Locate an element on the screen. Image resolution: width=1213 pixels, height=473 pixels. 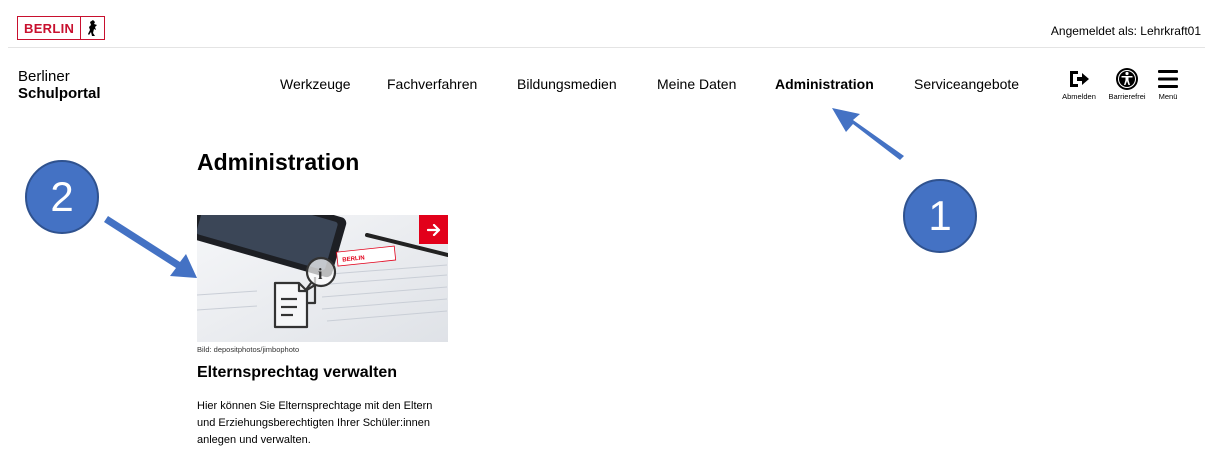
card-image: BERLIN i is located at coordinates (322, 278).